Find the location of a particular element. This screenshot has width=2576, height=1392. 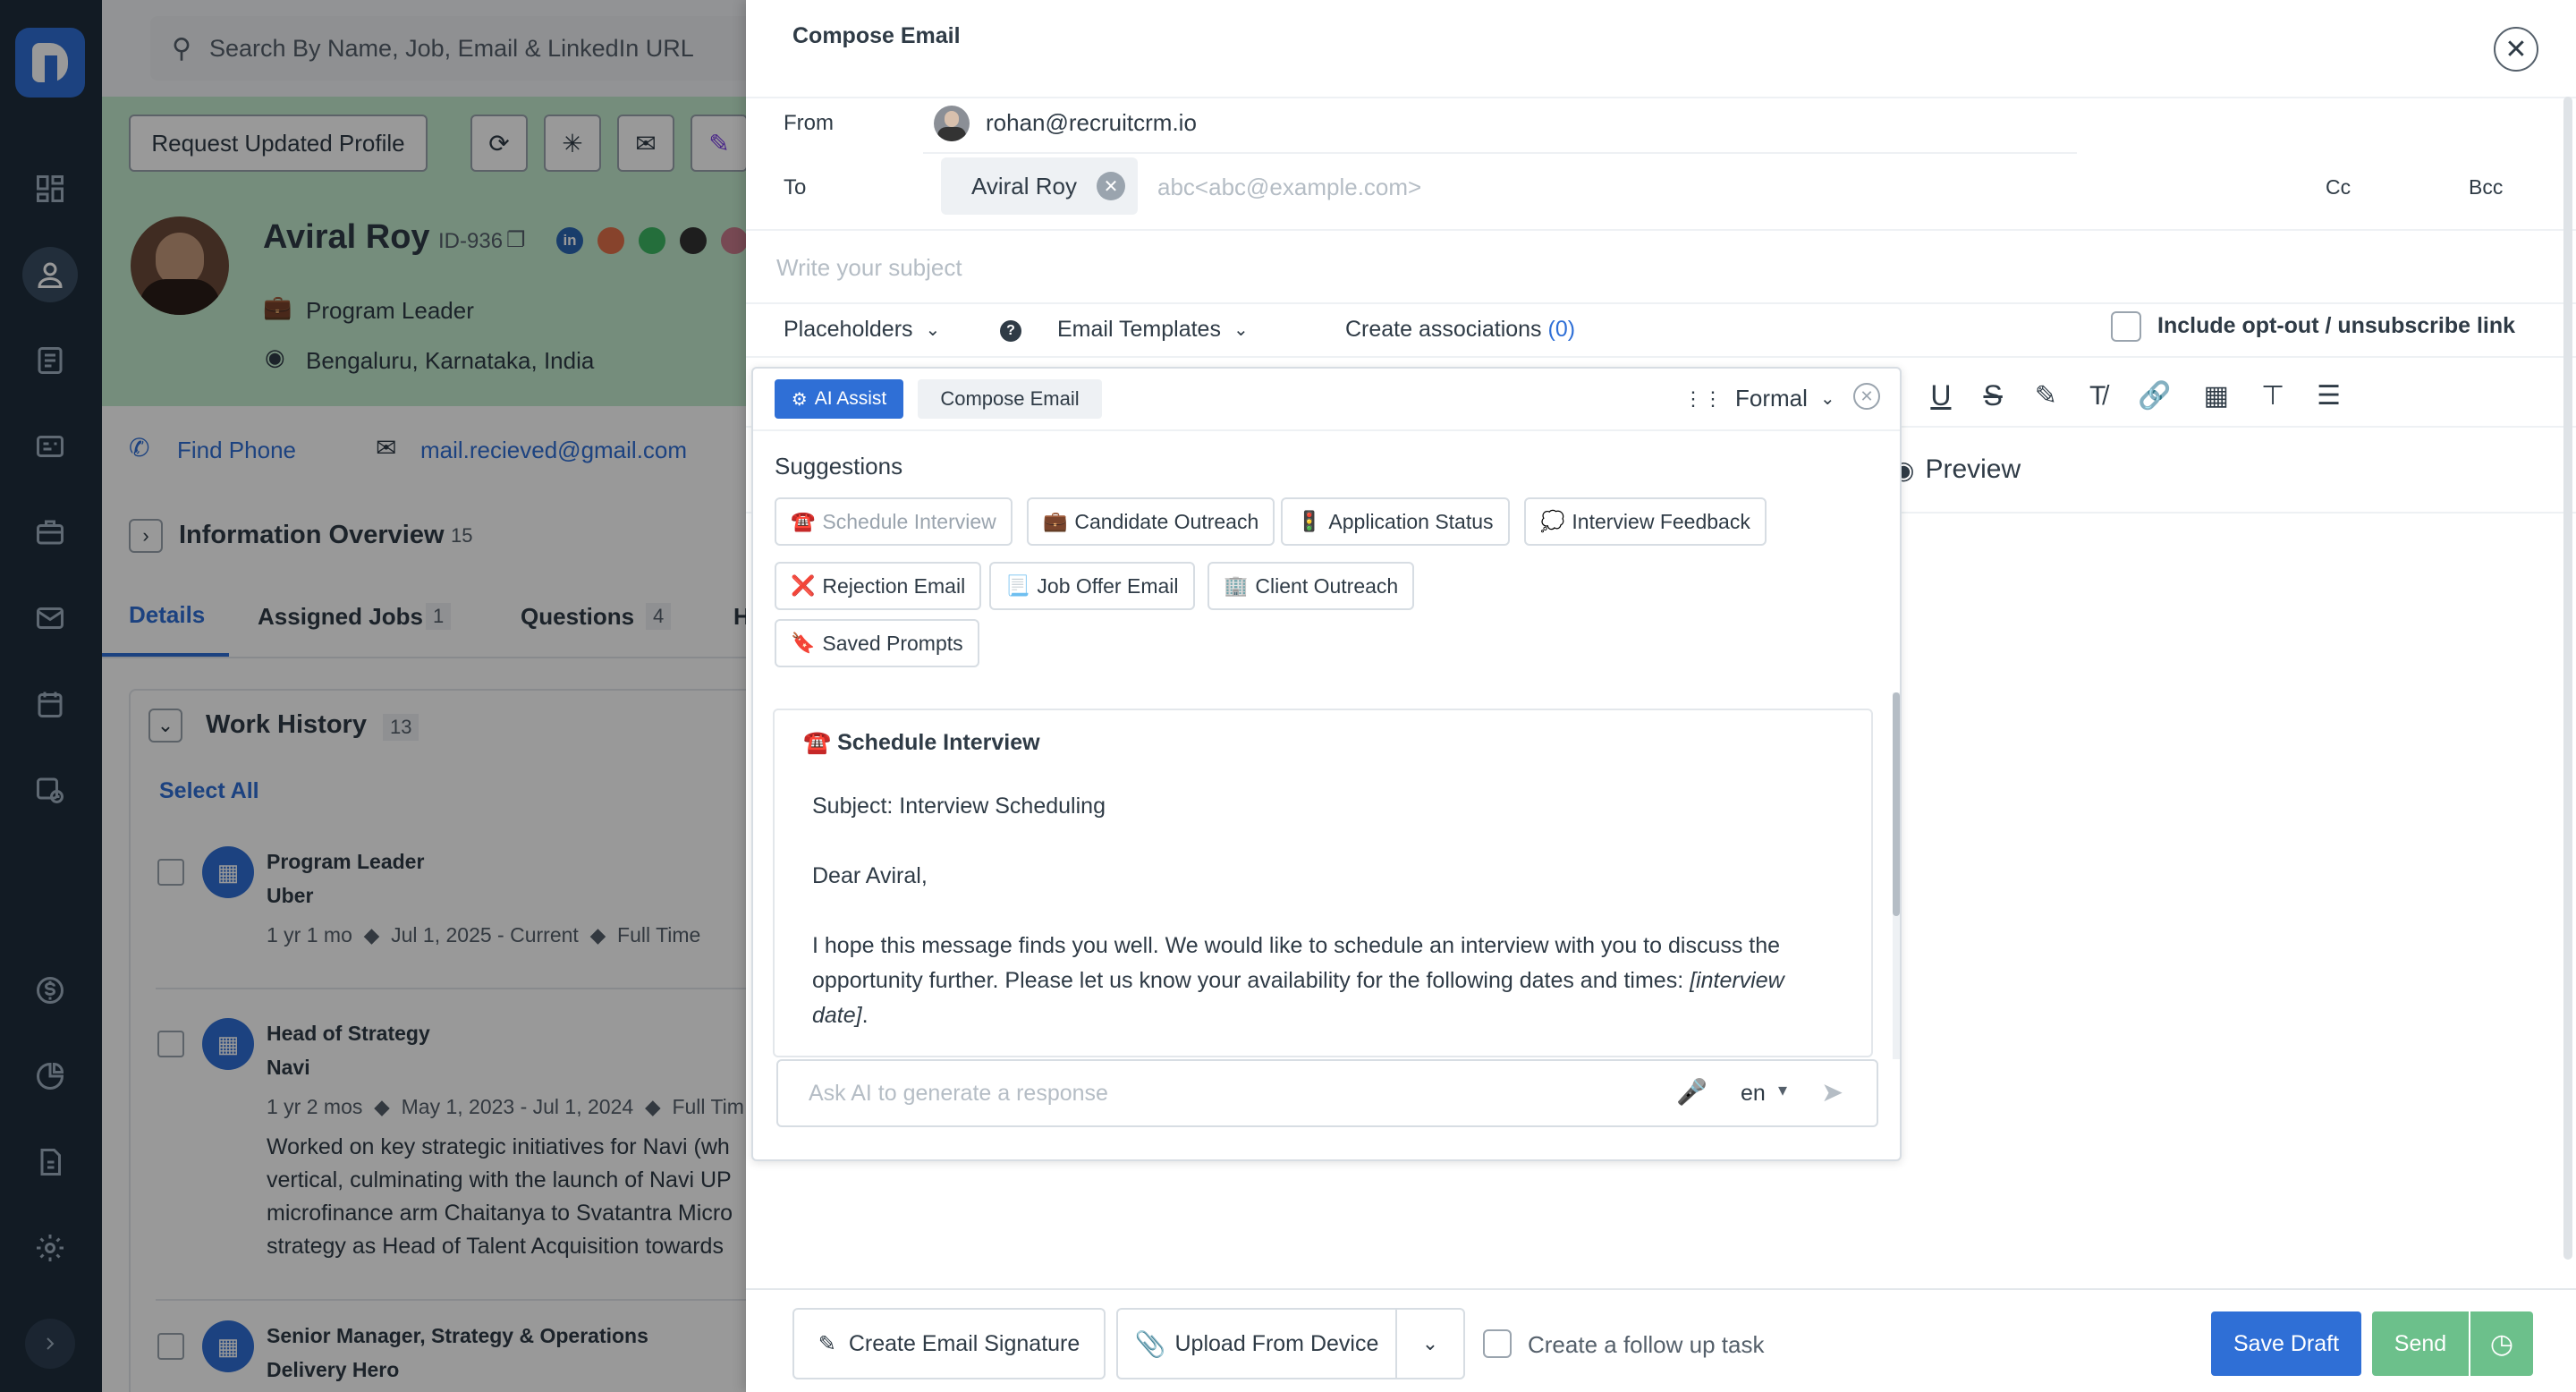

clock-icon: ◷ is located at coordinates (2501, 1343).